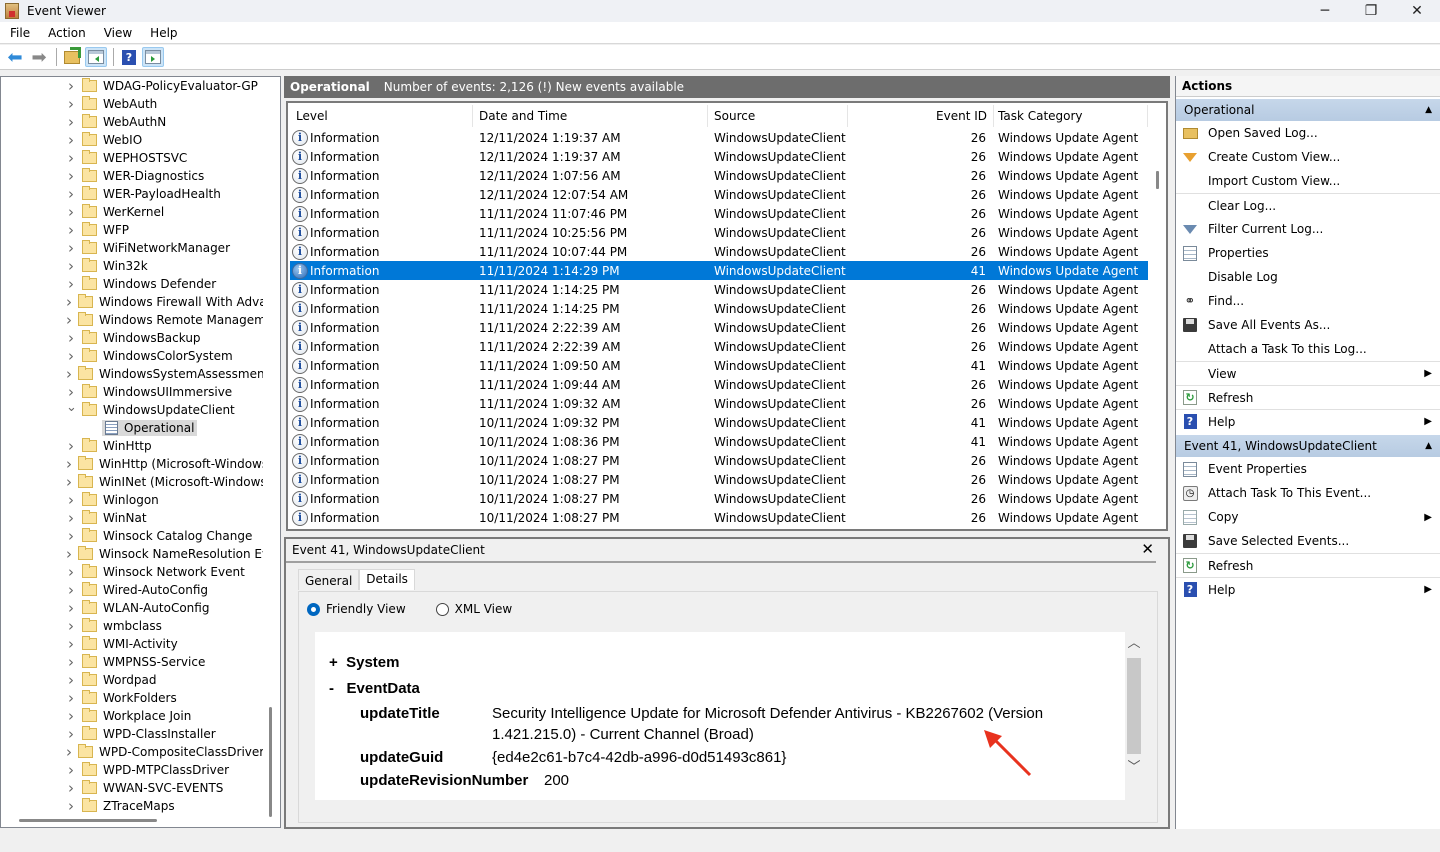 This screenshot has width=1440, height=852. Describe the element at coordinates (132, 698) in the screenshot. I see `tree-item: › WorkFolders` at that location.